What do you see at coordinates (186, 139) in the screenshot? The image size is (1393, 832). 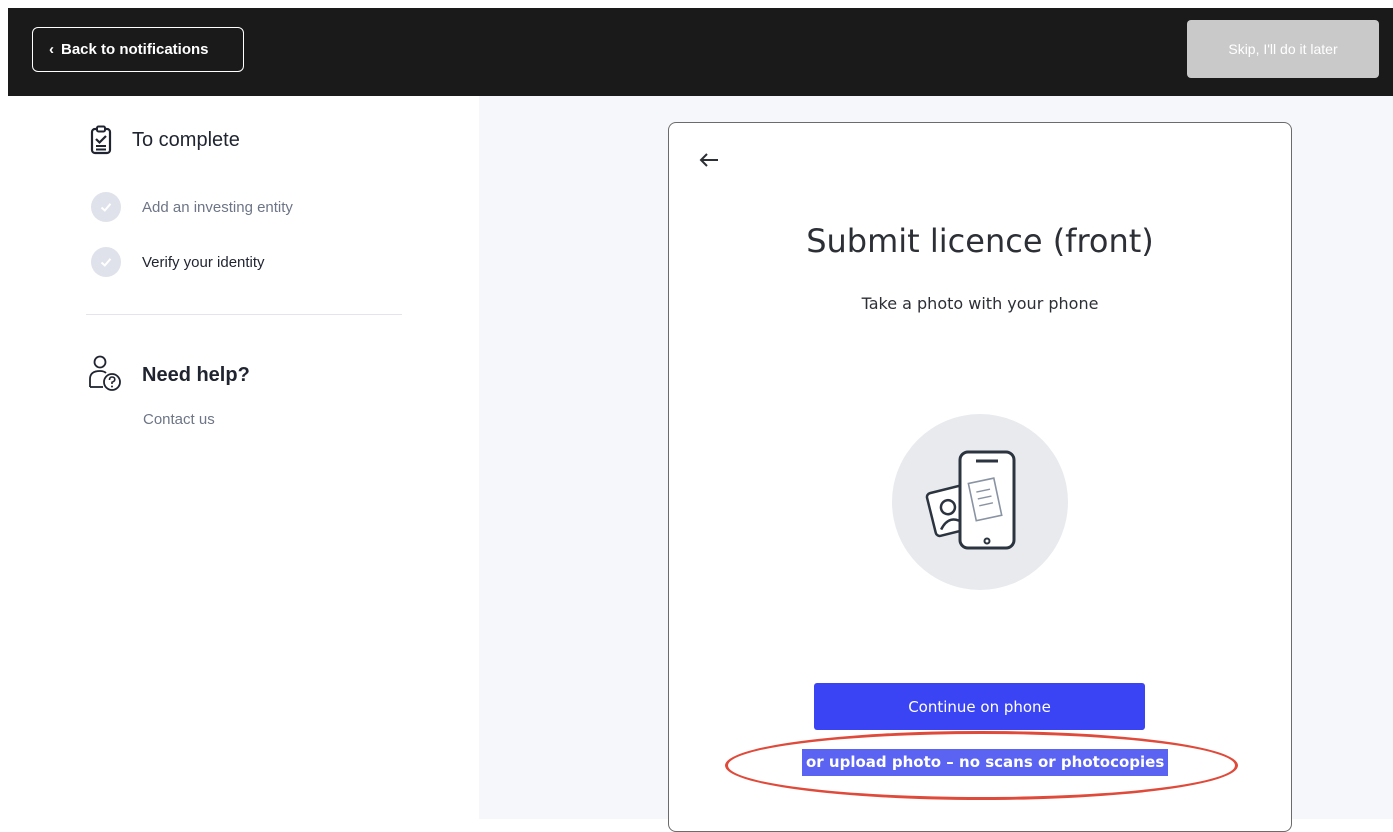 I see `to-complete-title: To complete` at bounding box center [186, 139].